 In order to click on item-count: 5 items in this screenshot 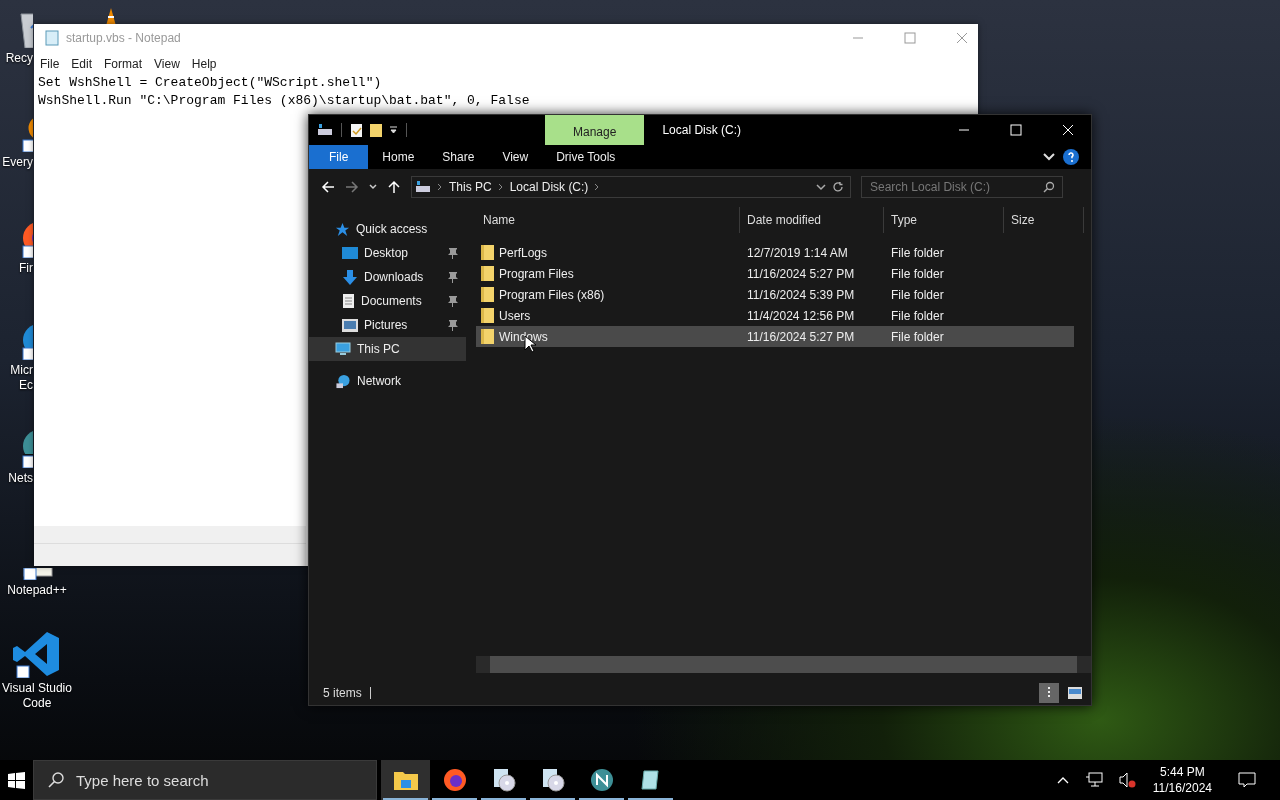, I will do `click(342, 693)`.